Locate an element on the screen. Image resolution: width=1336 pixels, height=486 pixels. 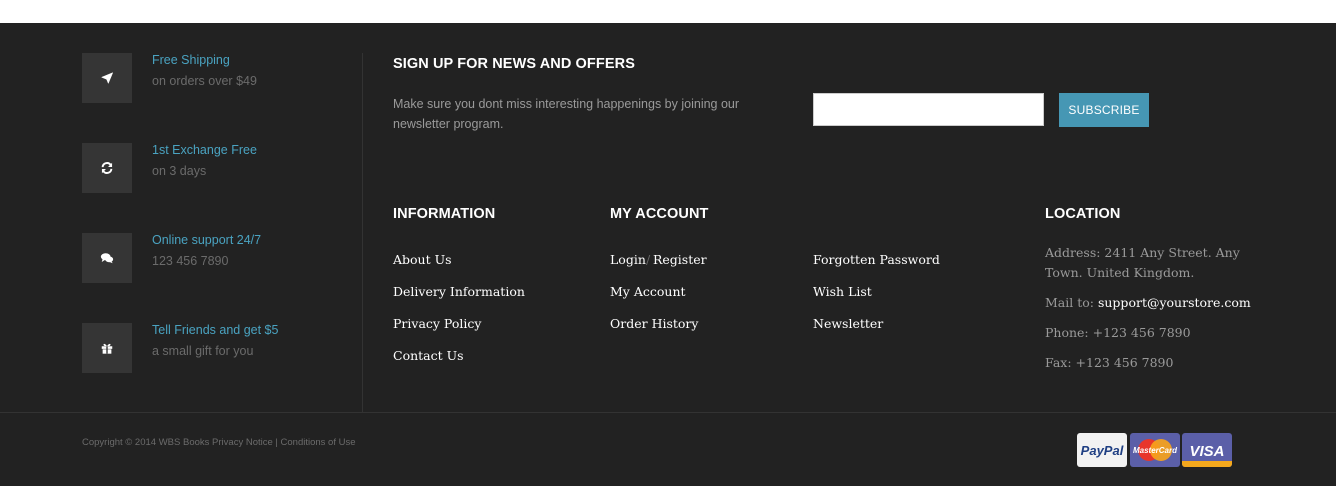
column-divider is located at coordinates (362, 233).